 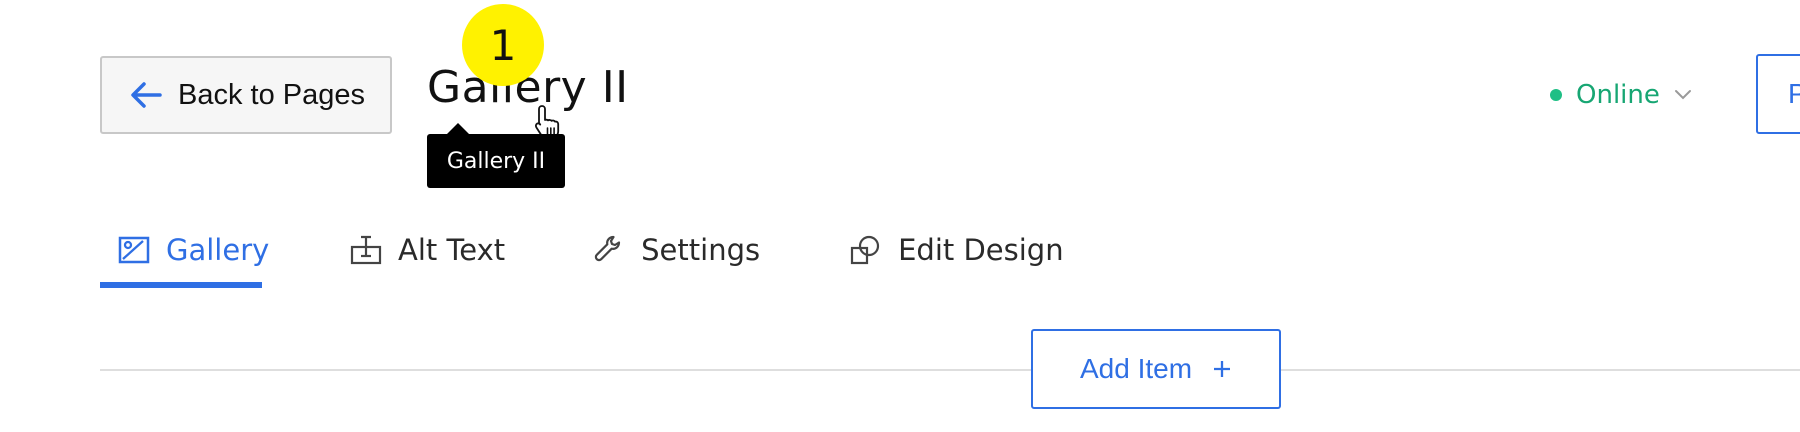 What do you see at coordinates (950, 370) in the screenshot?
I see `divider` at bounding box center [950, 370].